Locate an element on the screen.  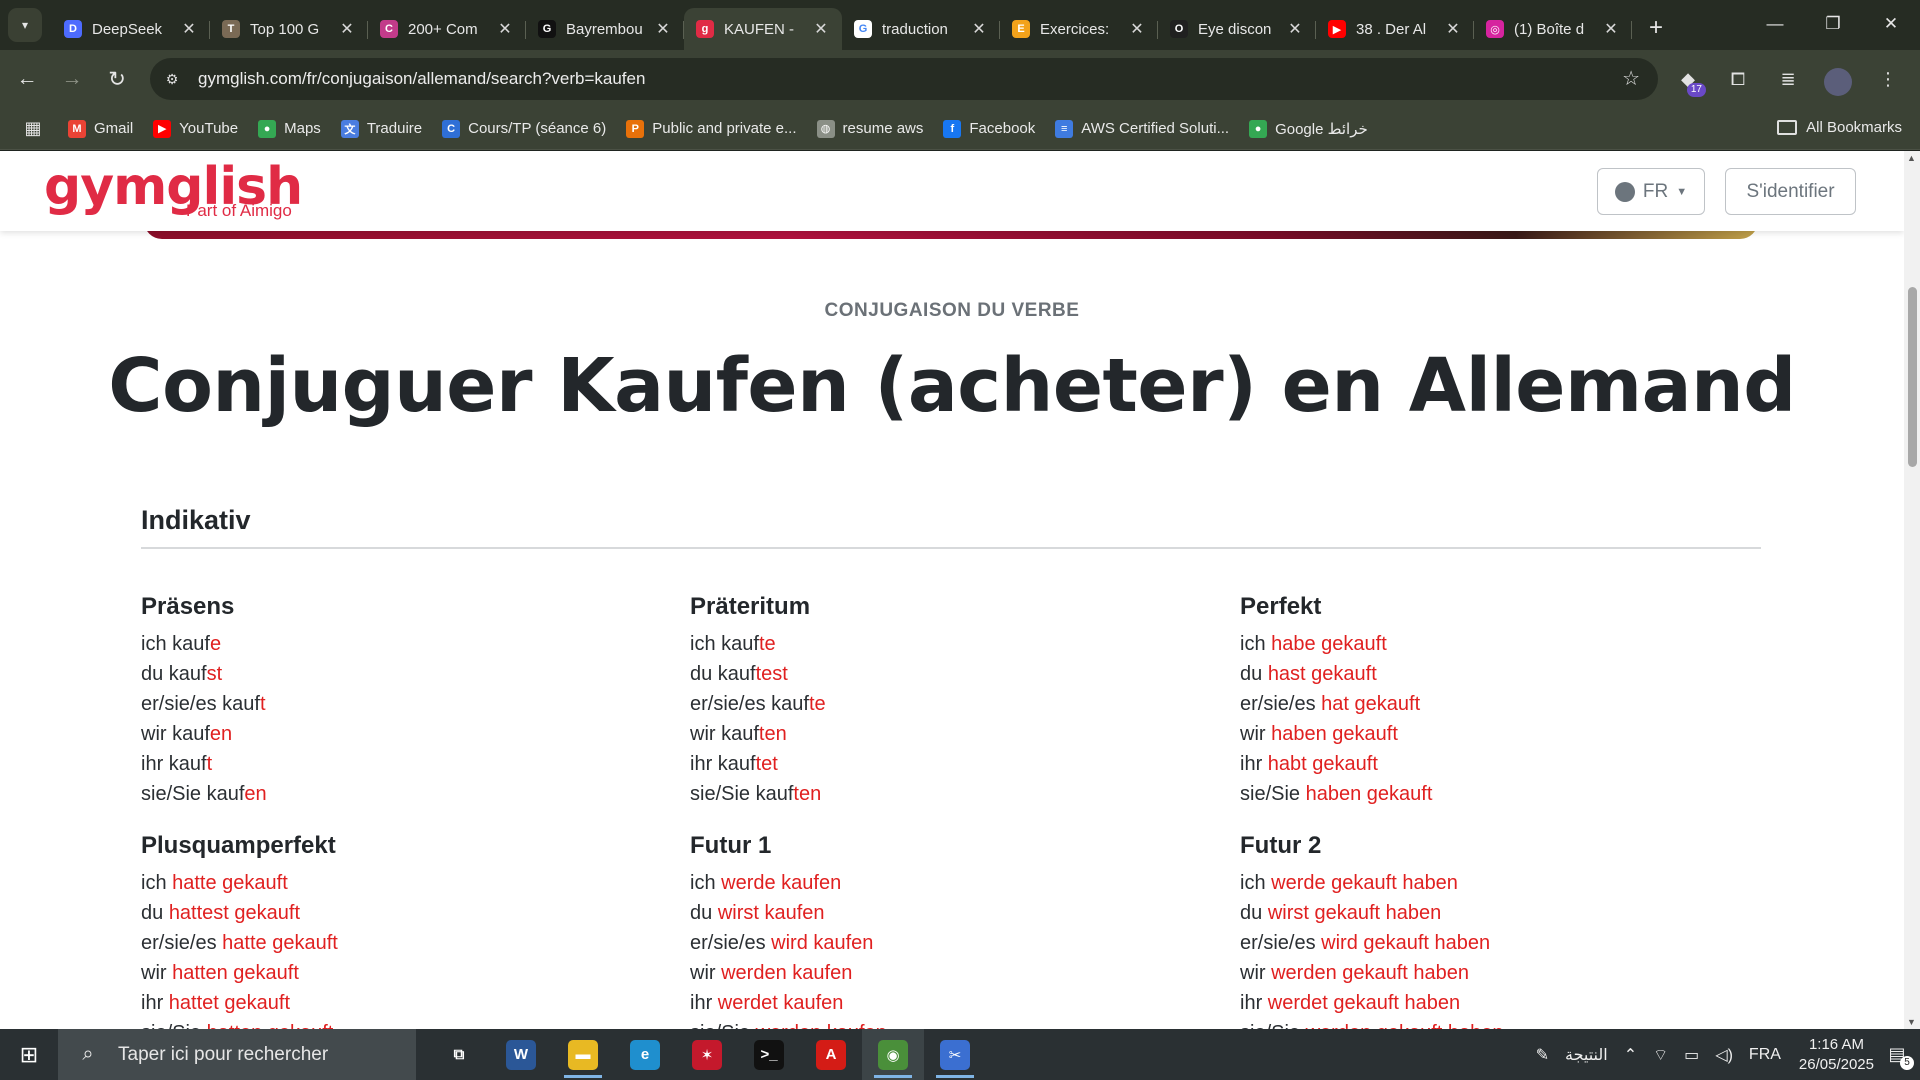
volume-icon: ◁) is located at coordinates (1724, 1055).